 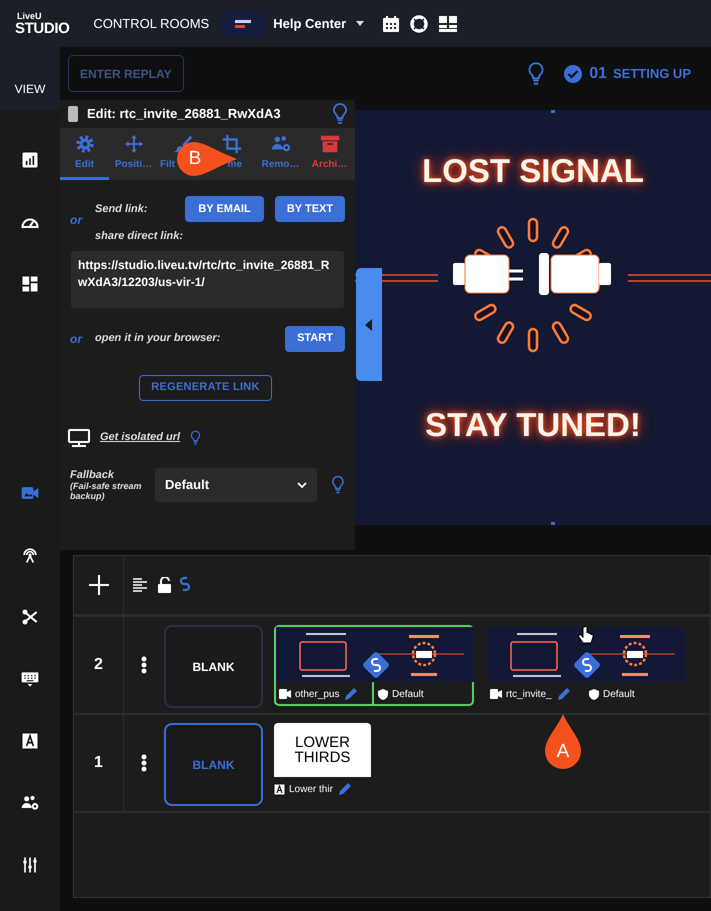 What do you see at coordinates (30, 89) in the screenshot?
I see `sidebar-heading: VIEW` at bounding box center [30, 89].